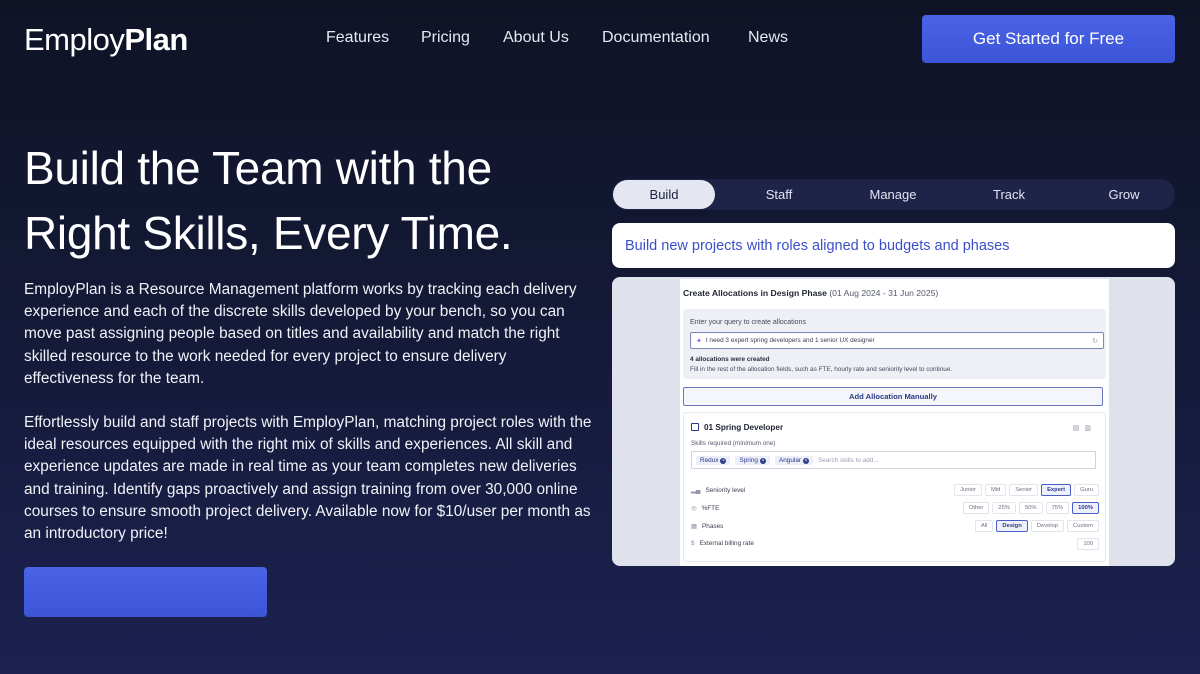 The image size is (1200, 674). What do you see at coordinates (1012, 526) in the screenshot?
I see `phase-option-selected: Design` at bounding box center [1012, 526].